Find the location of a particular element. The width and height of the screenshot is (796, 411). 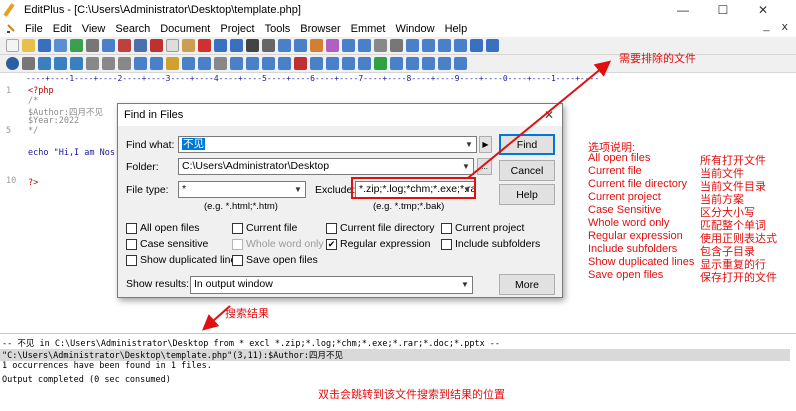

html-toolbar-icon is located at coordinates (28, 63).